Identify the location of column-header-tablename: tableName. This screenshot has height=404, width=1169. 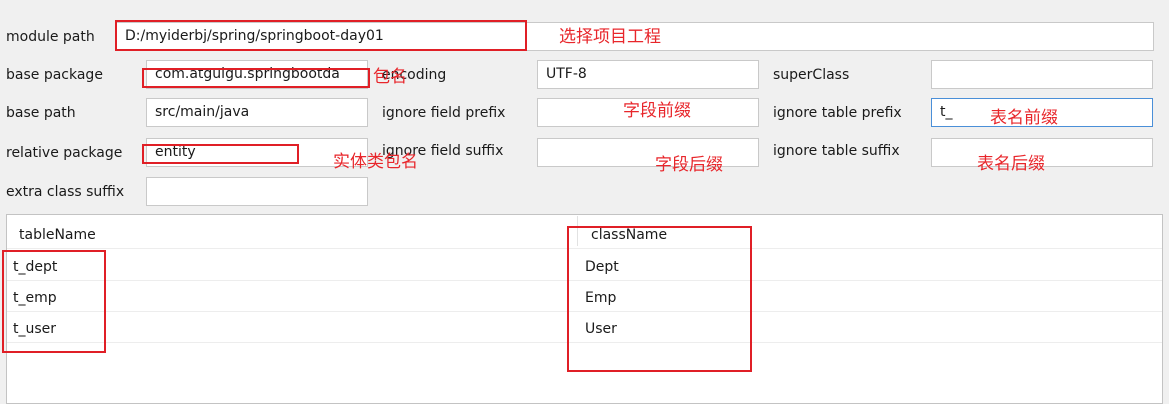
(57, 235).